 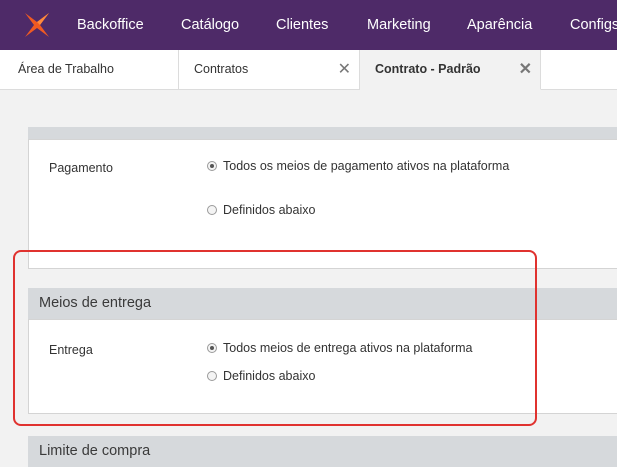 I want to click on tab-label: Contrato - Padrão, so click(x=428, y=69).